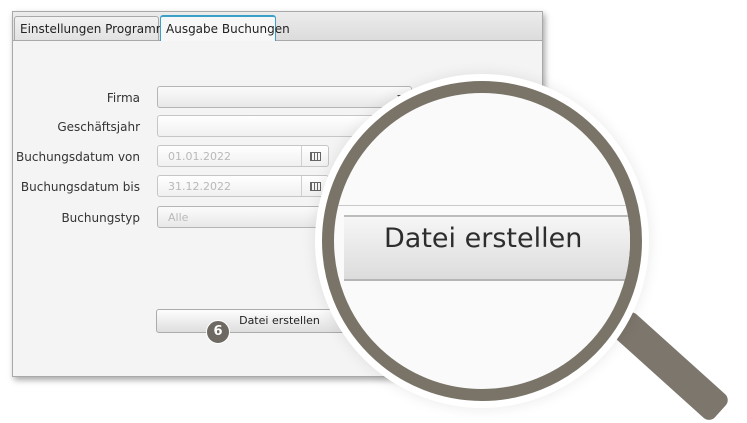 This screenshot has width=747, height=423. What do you see at coordinates (199, 156) in the screenshot?
I see `buchungsdatum-von-value: 01.01.2022` at bounding box center [199, 156].